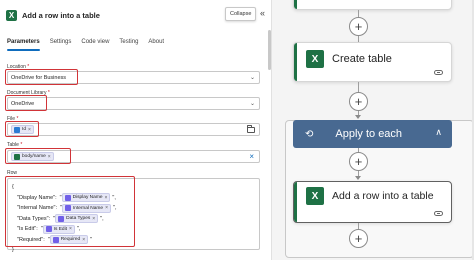  I want to click on create-table-card: X Create table, so click(372, 62).